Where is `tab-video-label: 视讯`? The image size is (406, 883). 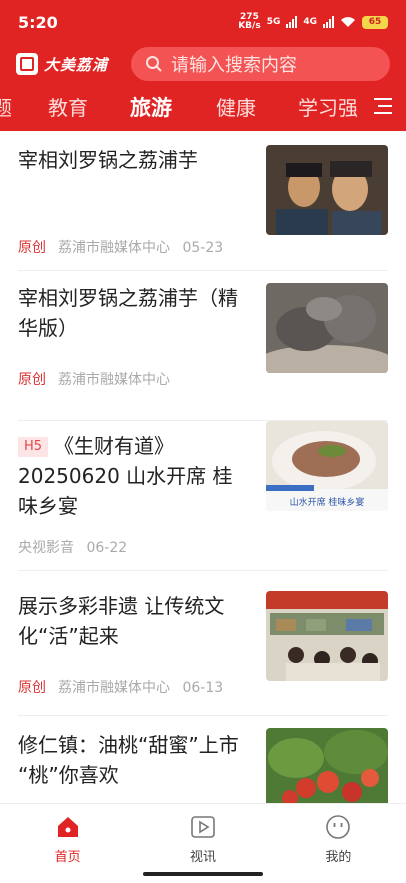 tab-video-label: 视讯 is located at coordinates (202, 857).